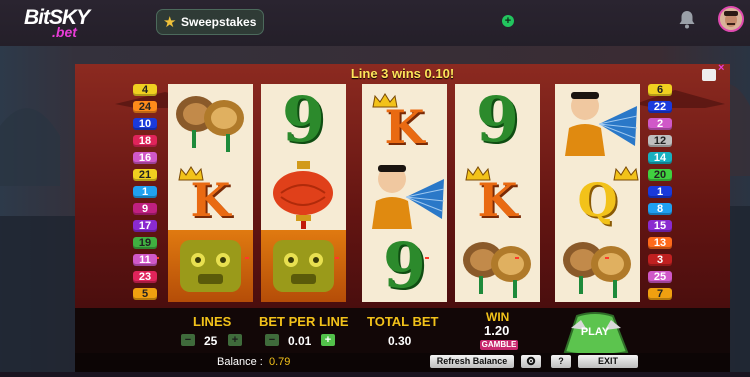  What do you see at coordinates (375, 23) in the screenshot?
I see `site-header: BitSKY .bet ★ Sweepstakes +` at bounding box center [375, 23].